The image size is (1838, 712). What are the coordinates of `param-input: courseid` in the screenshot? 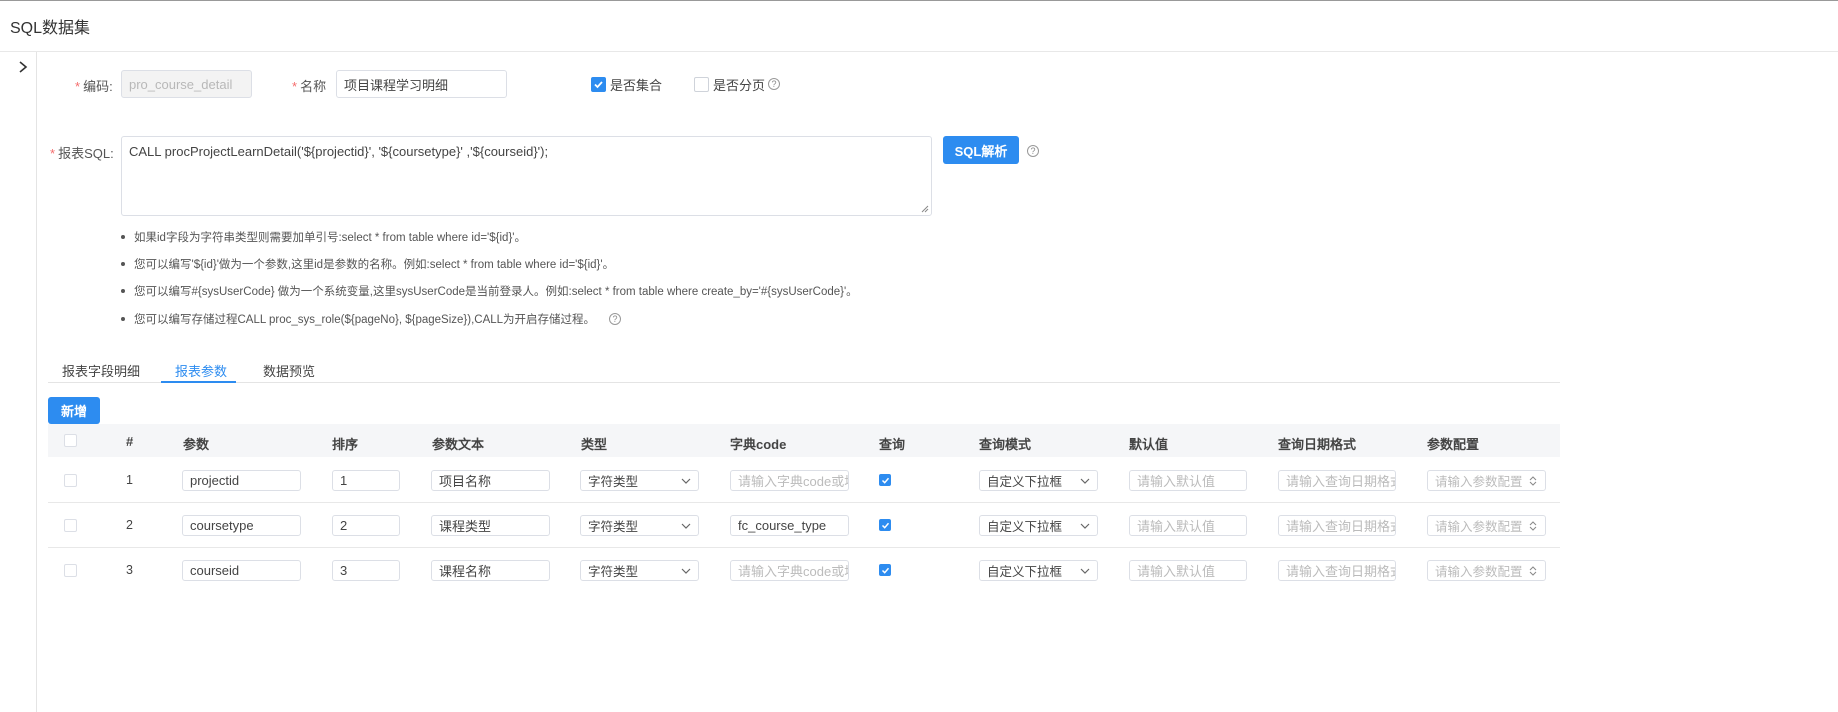 It's located at (241, 570).